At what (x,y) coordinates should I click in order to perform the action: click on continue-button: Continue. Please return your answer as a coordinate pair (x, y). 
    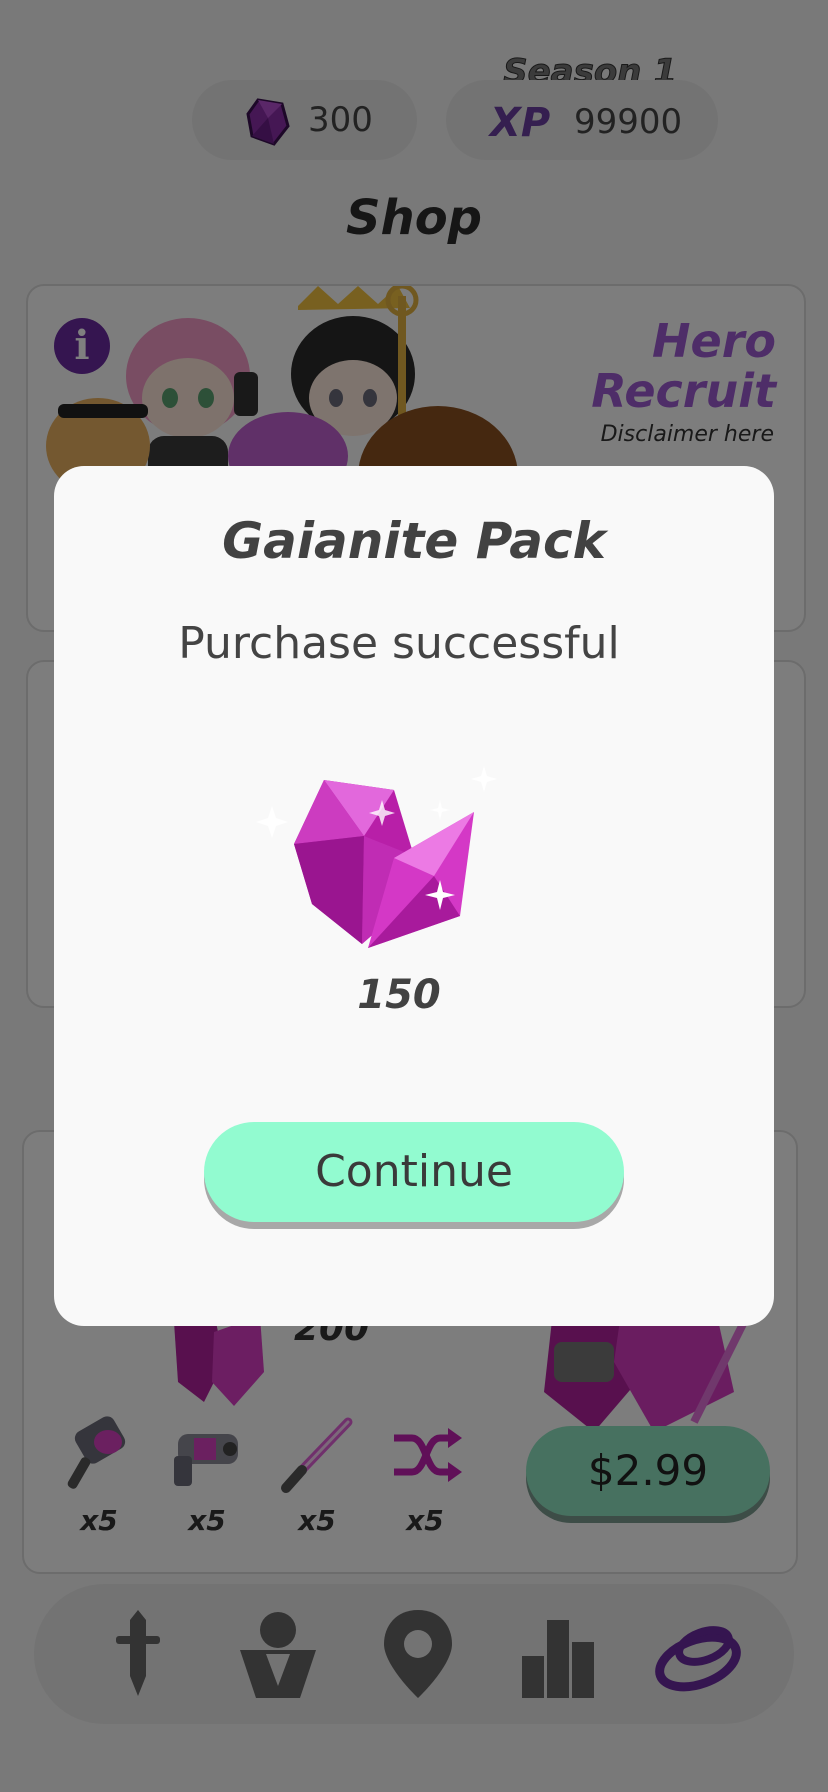
    Looking at the image, I should click on (414, 1172).